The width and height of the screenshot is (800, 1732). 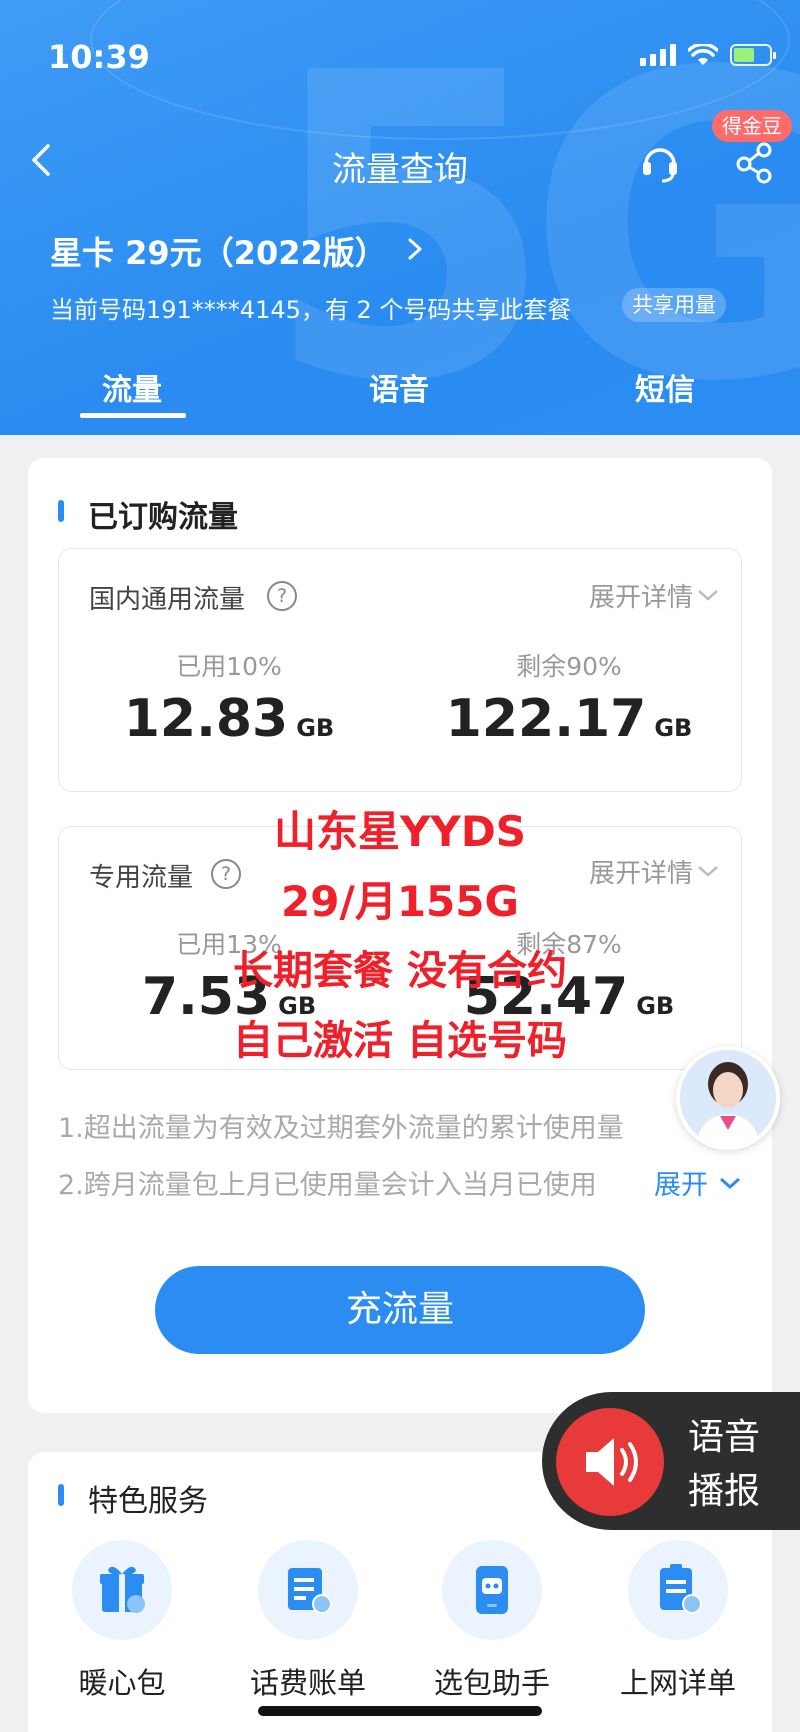 I want to click on robot-phone-icon, so click(x=492, y=1590).